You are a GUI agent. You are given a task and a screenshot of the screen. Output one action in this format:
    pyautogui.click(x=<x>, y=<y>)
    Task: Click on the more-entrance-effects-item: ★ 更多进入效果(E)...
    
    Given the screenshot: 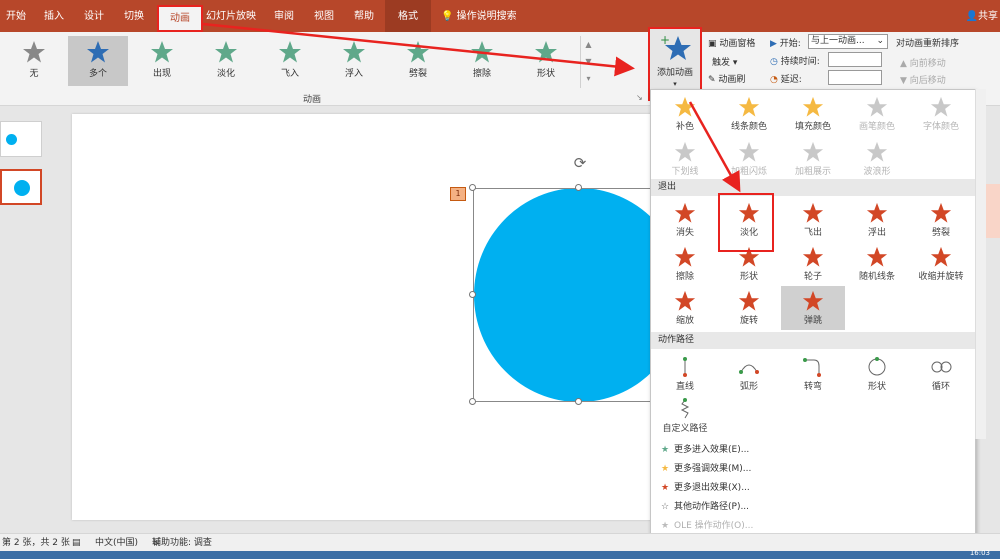 What is the action you would take?
    pyautogui.click(x=806, y=450)
    